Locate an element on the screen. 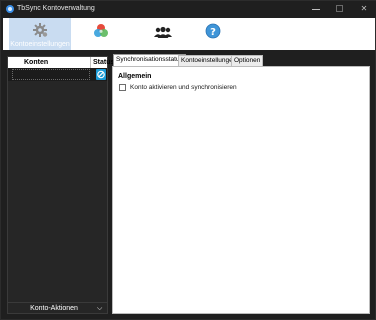 This screenshot has width=376, height=320. app-icon is located at coordinates (10, 9).